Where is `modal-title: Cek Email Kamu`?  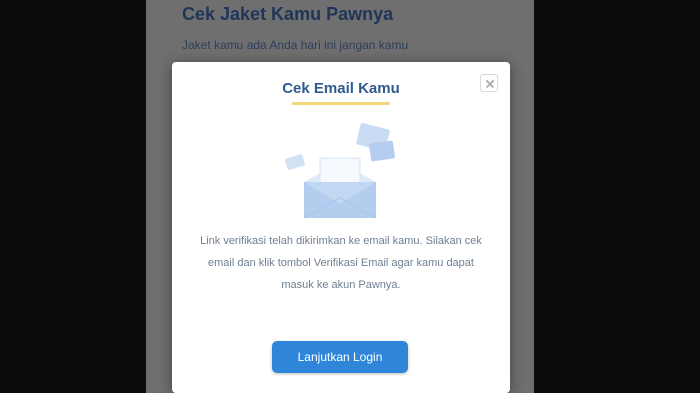 modal-title: Cek Email Kamu is located at coordinates (341, 88).